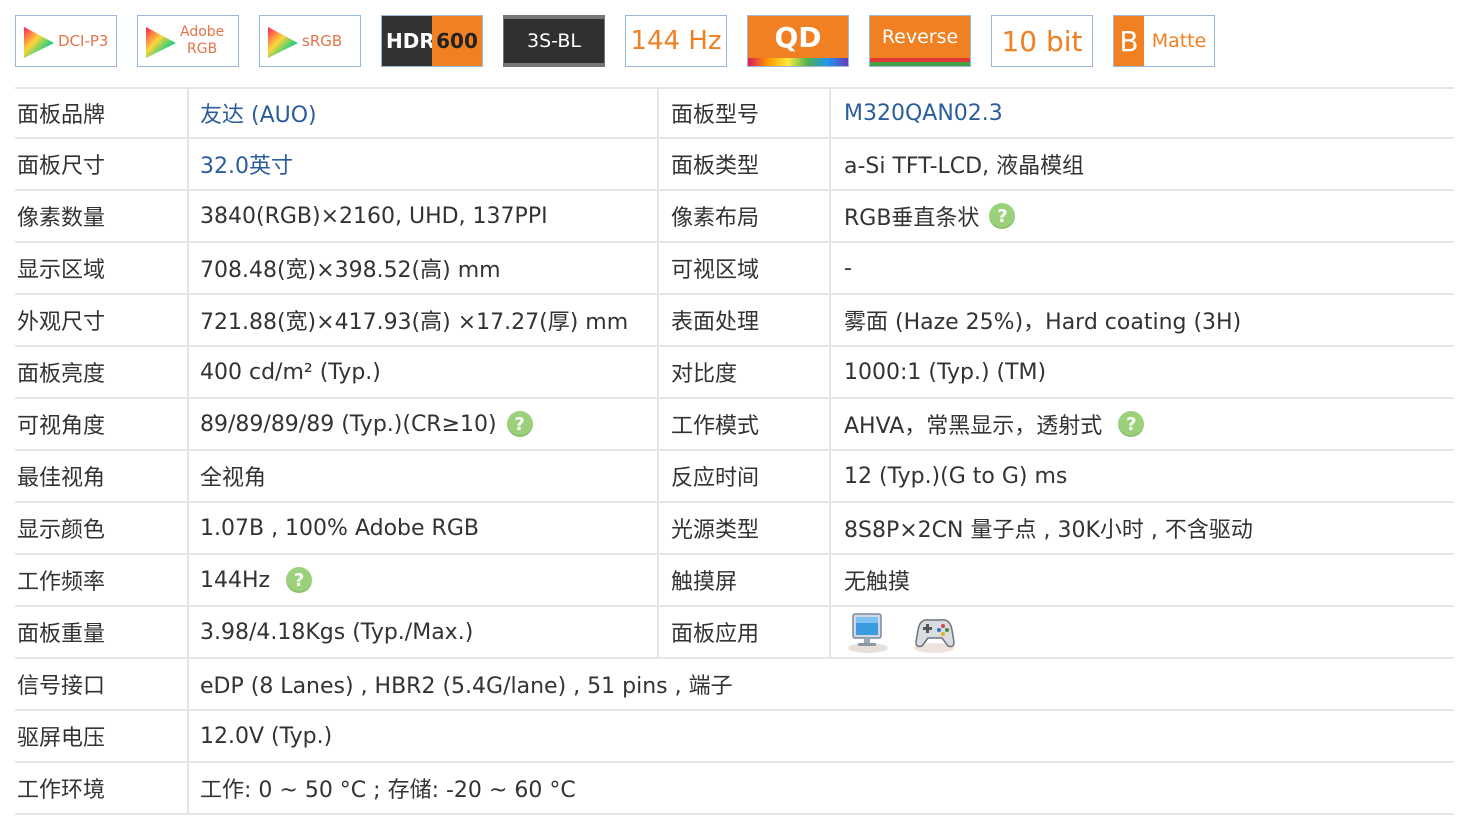 The width and height of the screenshot is (1478, 825). Describe the element at coordinates (1141, 164) in the screenshot. I see `spec-value: a-Si TFT-LCD, 液晶模组` at that location.